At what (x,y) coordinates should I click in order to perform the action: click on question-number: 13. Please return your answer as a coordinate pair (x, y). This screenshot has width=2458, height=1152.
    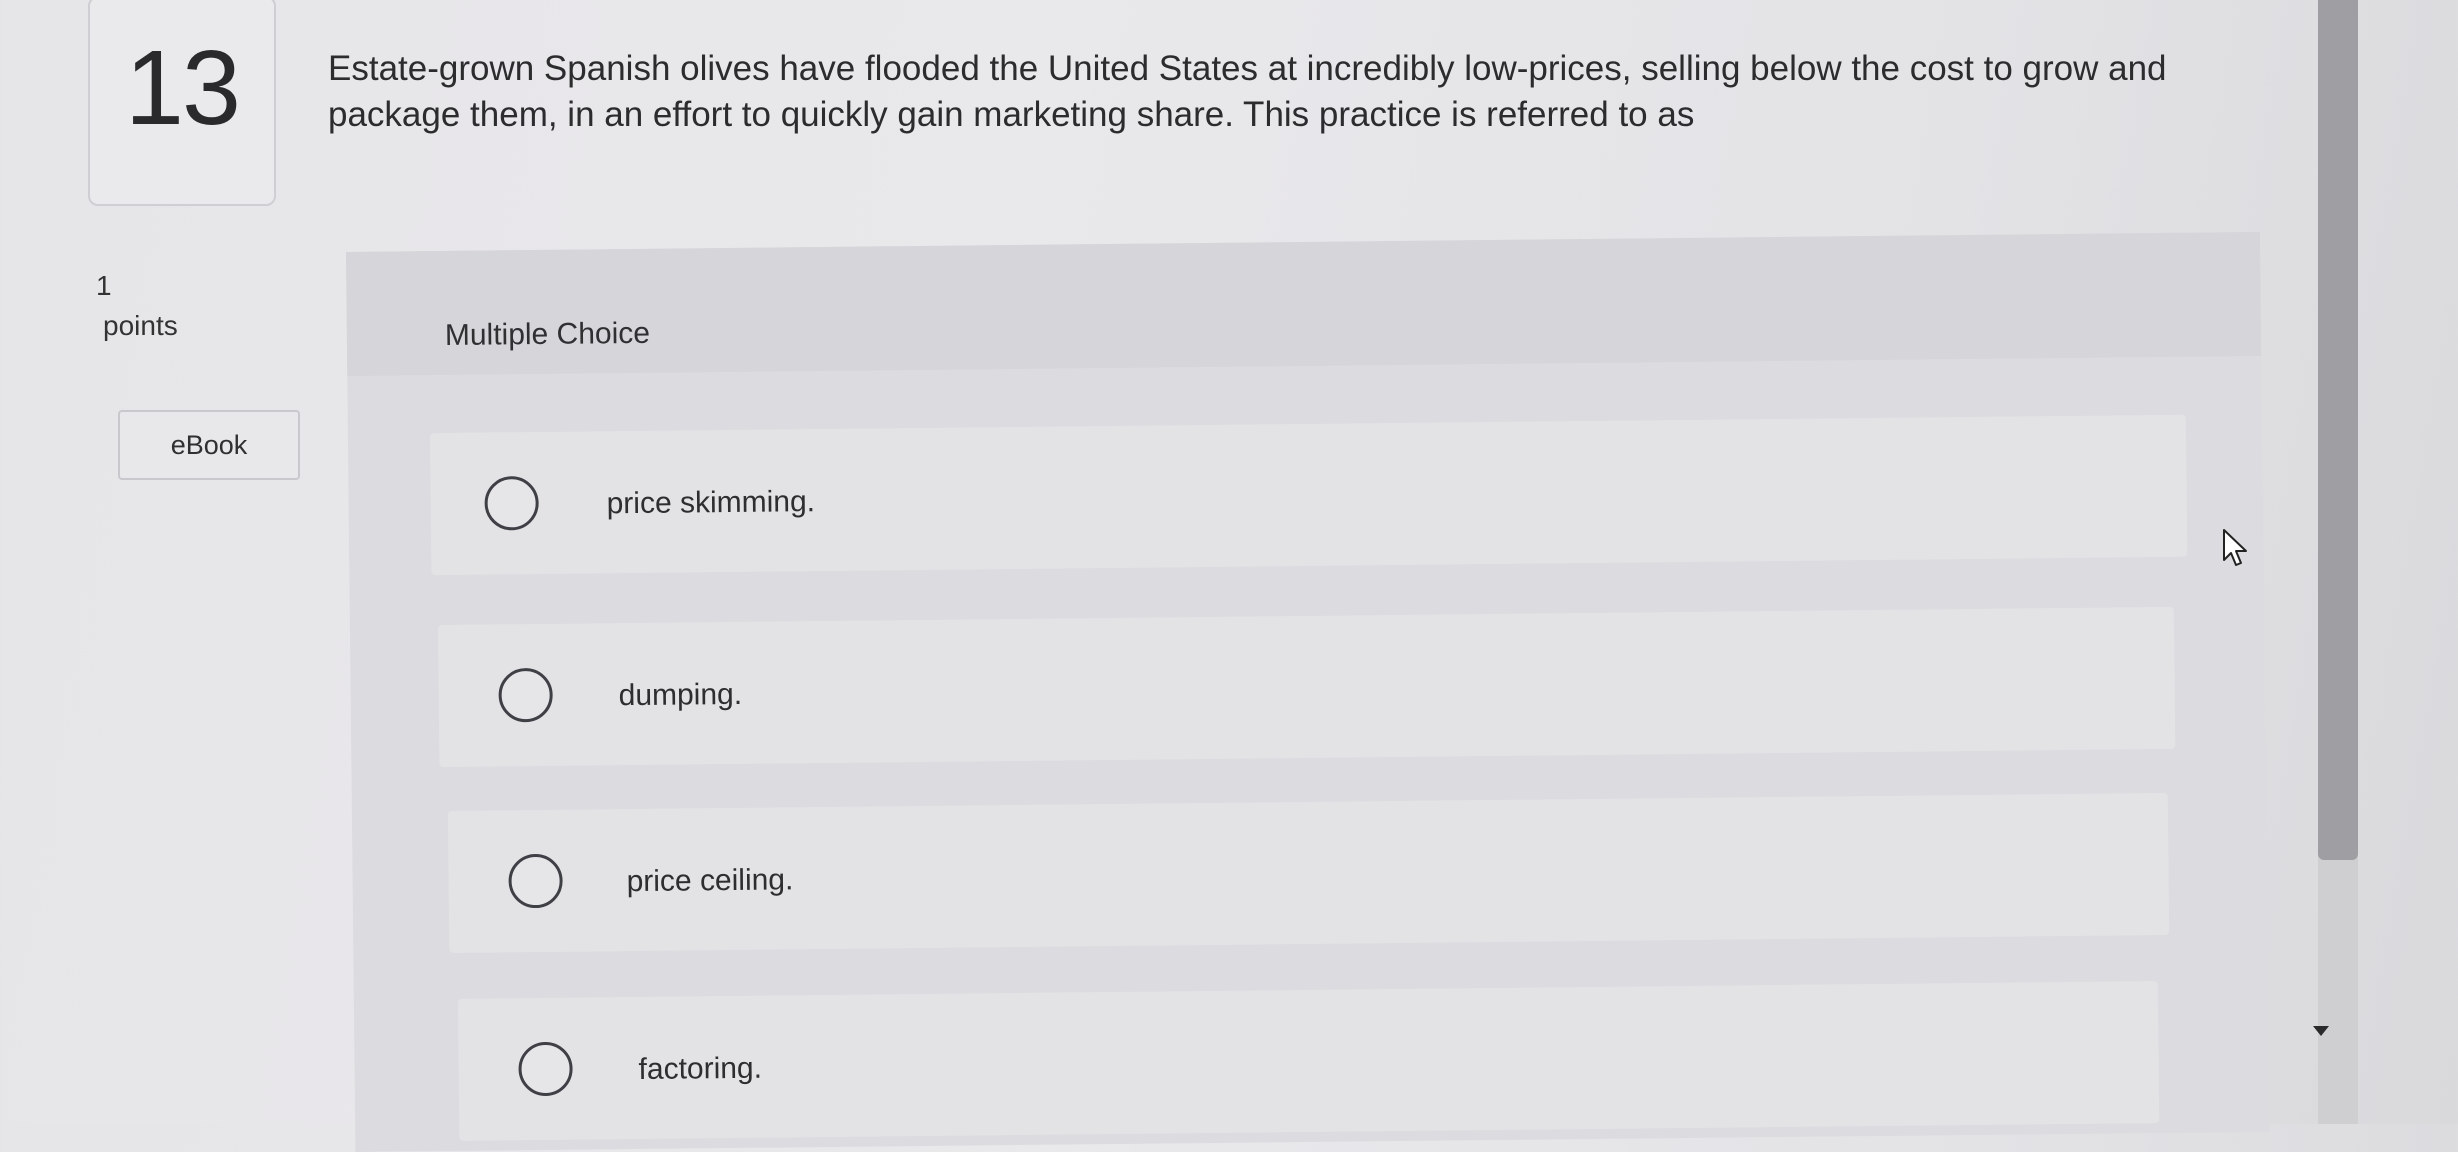
    Looking at the image, I should click on (183, 88).